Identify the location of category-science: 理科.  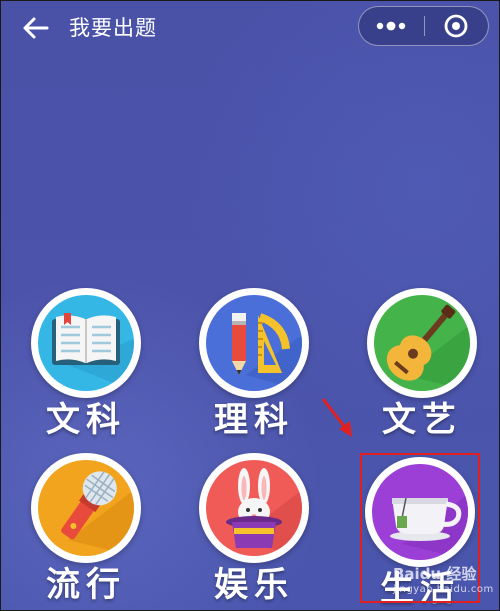
(254, 364).